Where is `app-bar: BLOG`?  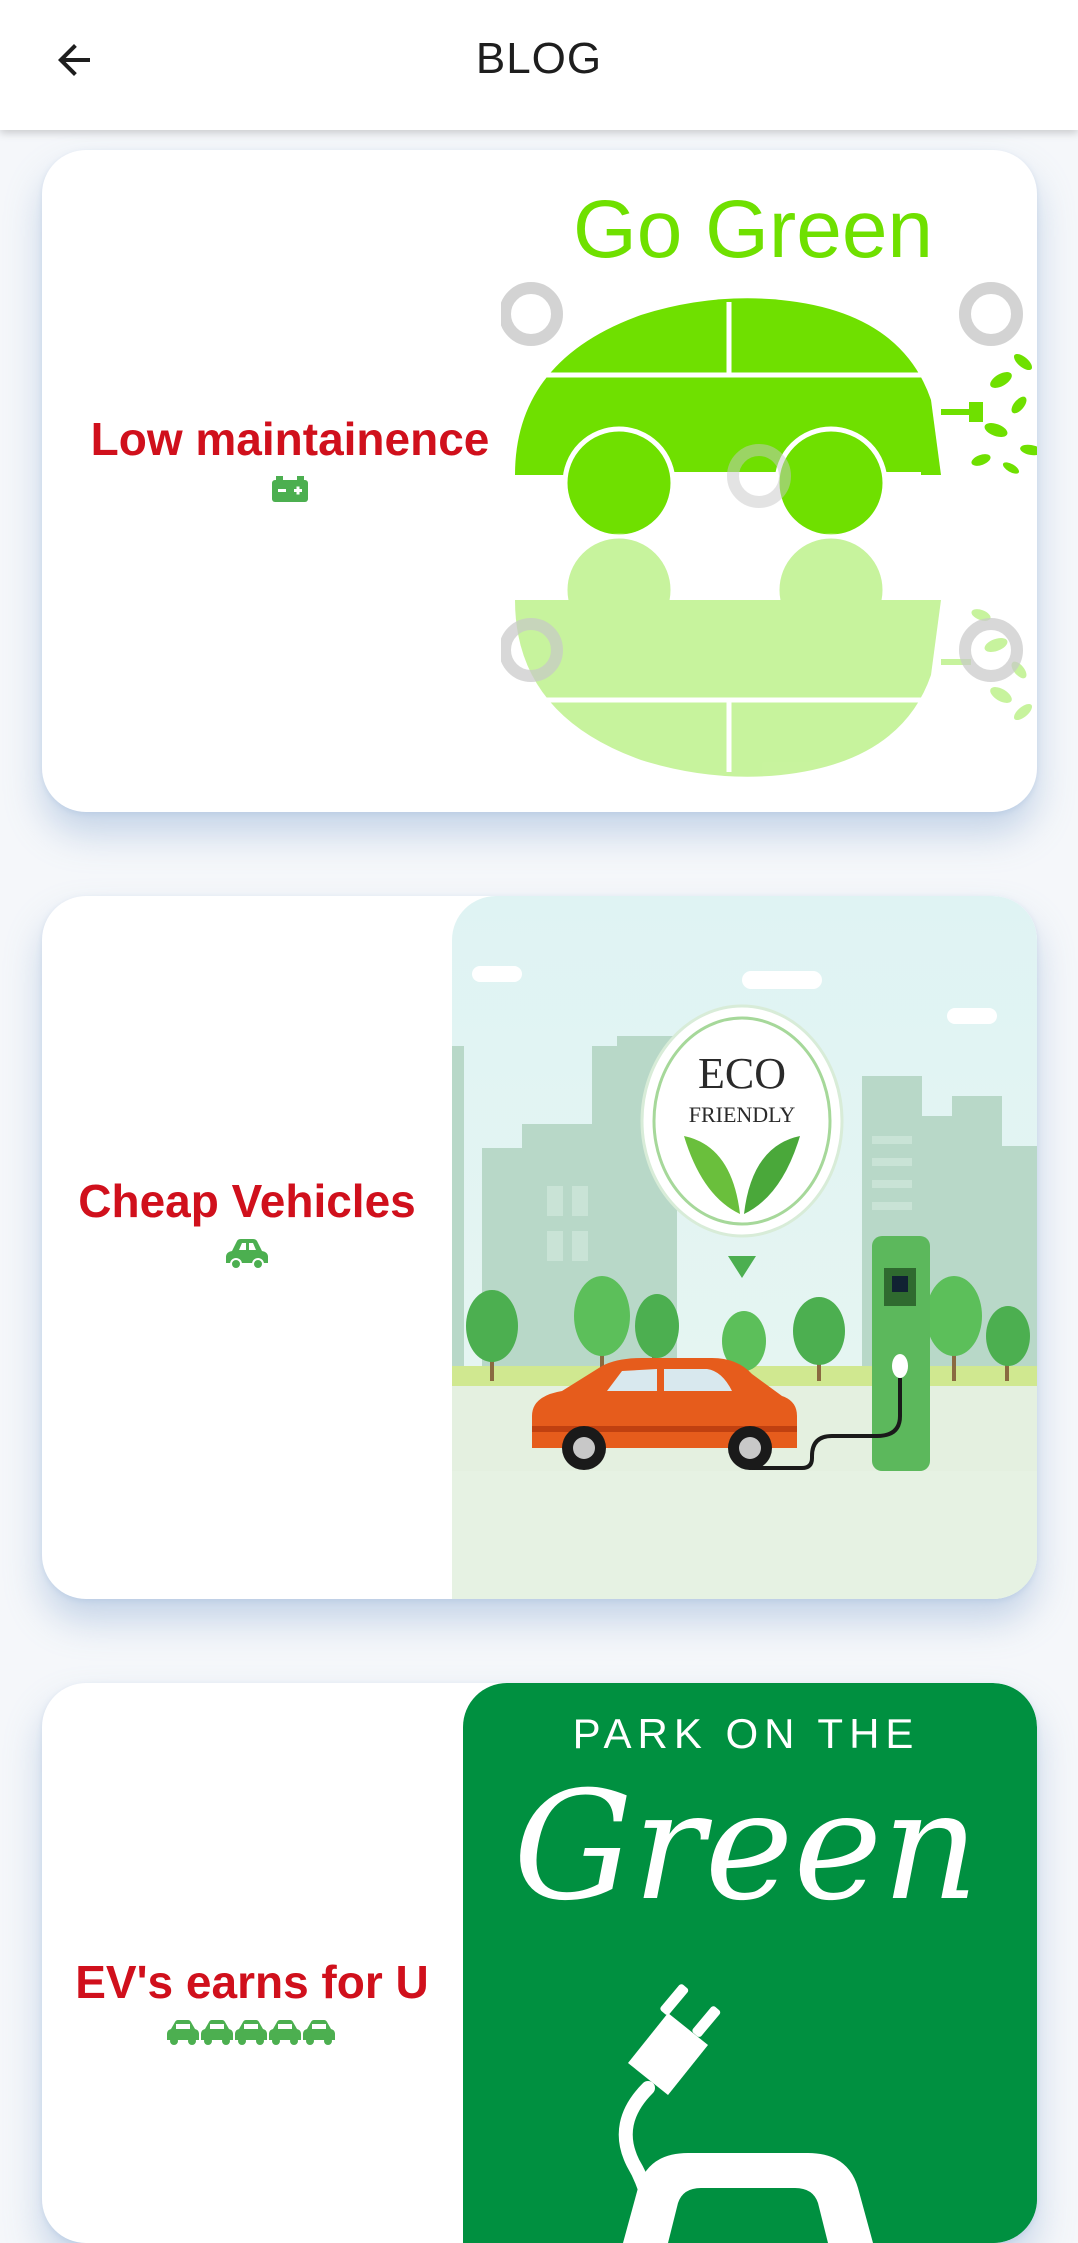 app-bar: BLOG is located at coordinates (539, 65).